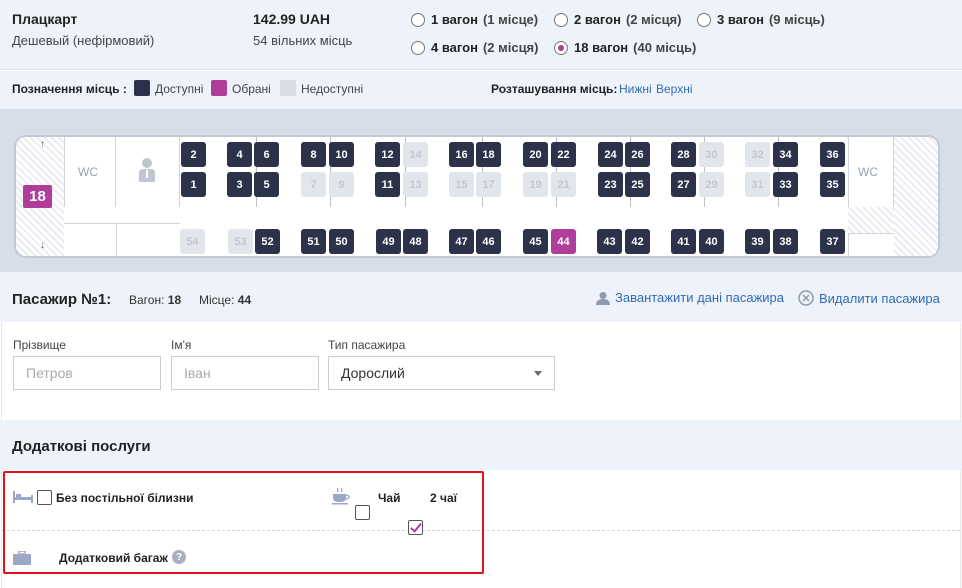 This screenshot has width=962, height=588. I want to click on seat-15: 15, so click(461, 184).